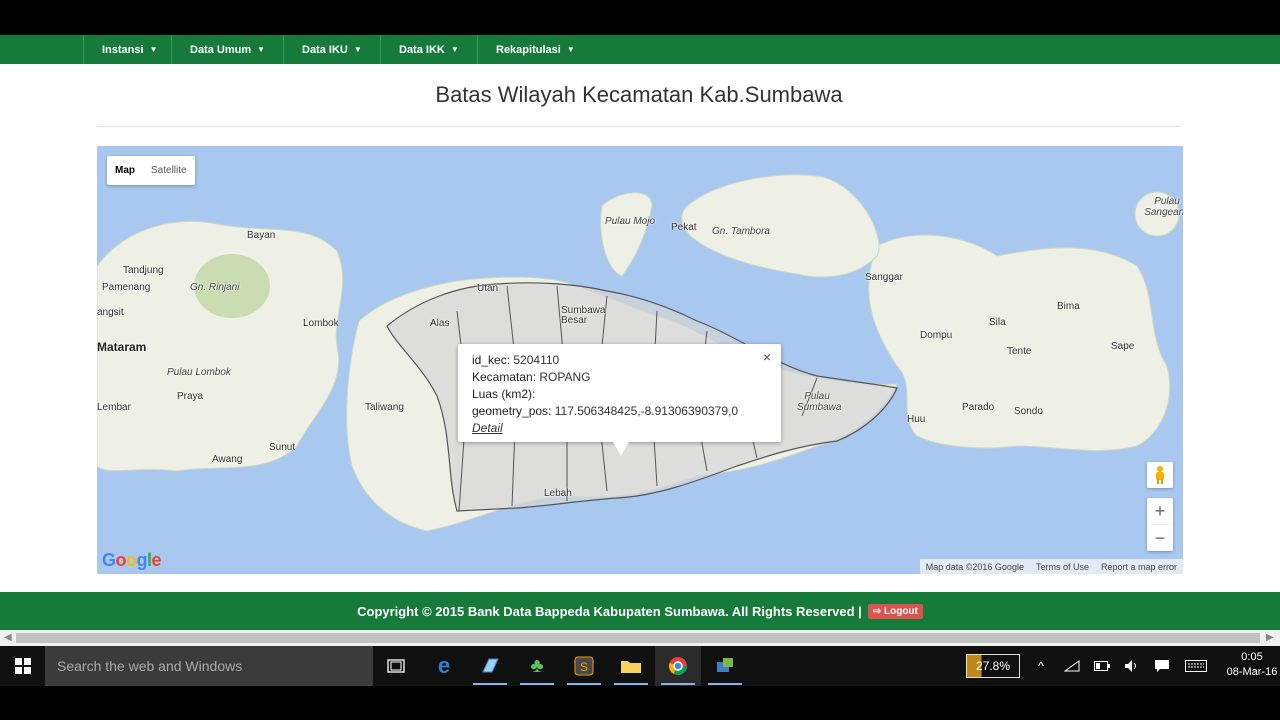  Describe the element at coordinates (1252, 665) in the screenshot. I see `system-clock: 0:05 08-Mar-16` at that location.